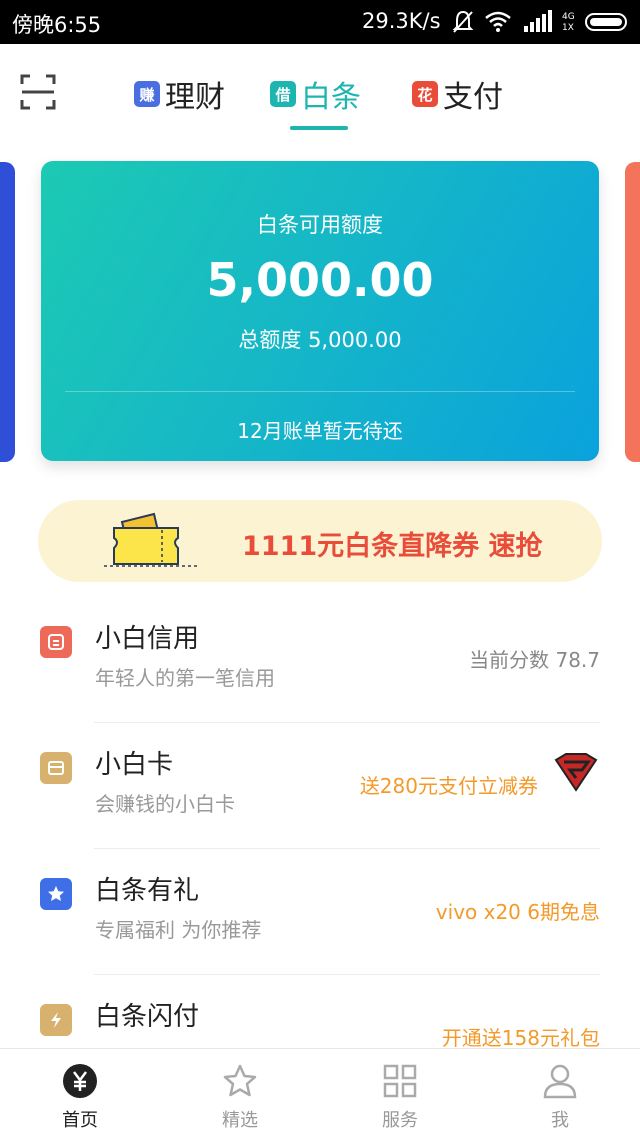 Image resolution: width=640 pixels, height=1138 pixels. Describe the element at coordinates (392, 546) in the screenshot. I see `promo-text: 1111元白条直降券 速抢` at that location.